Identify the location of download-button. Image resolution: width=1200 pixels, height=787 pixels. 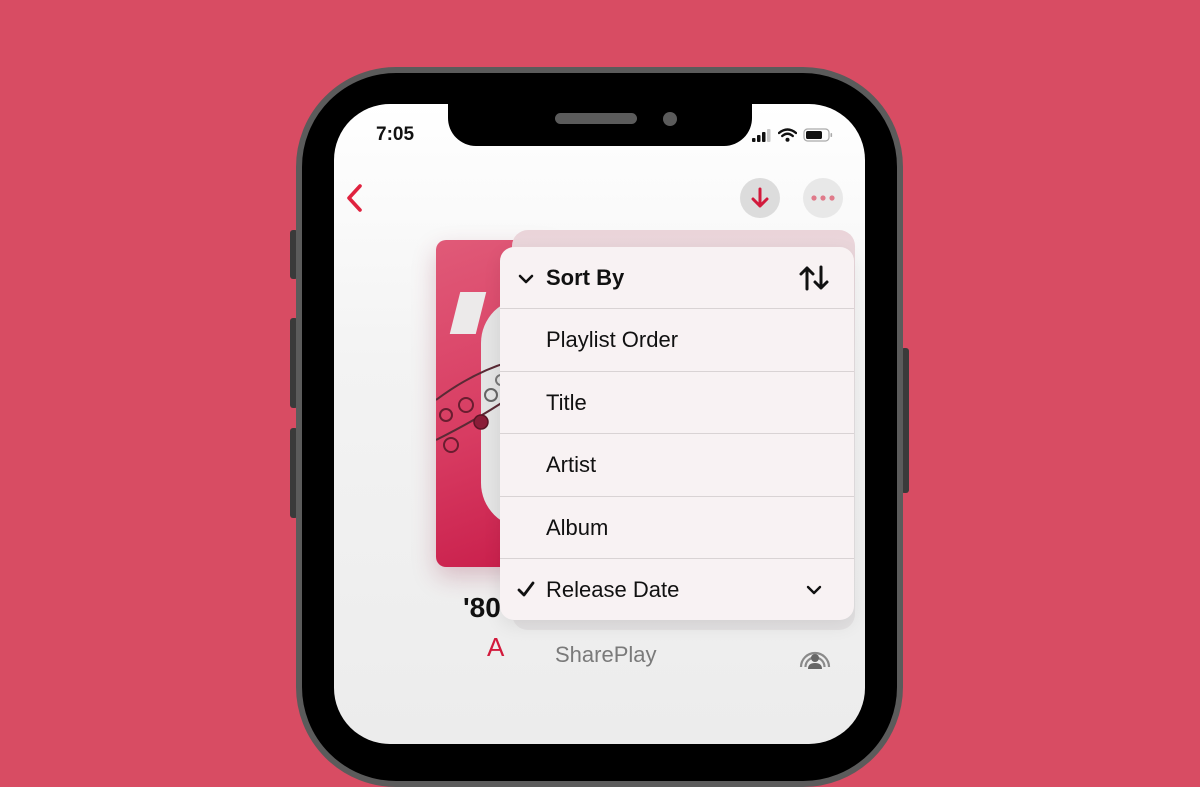
(760, 198).